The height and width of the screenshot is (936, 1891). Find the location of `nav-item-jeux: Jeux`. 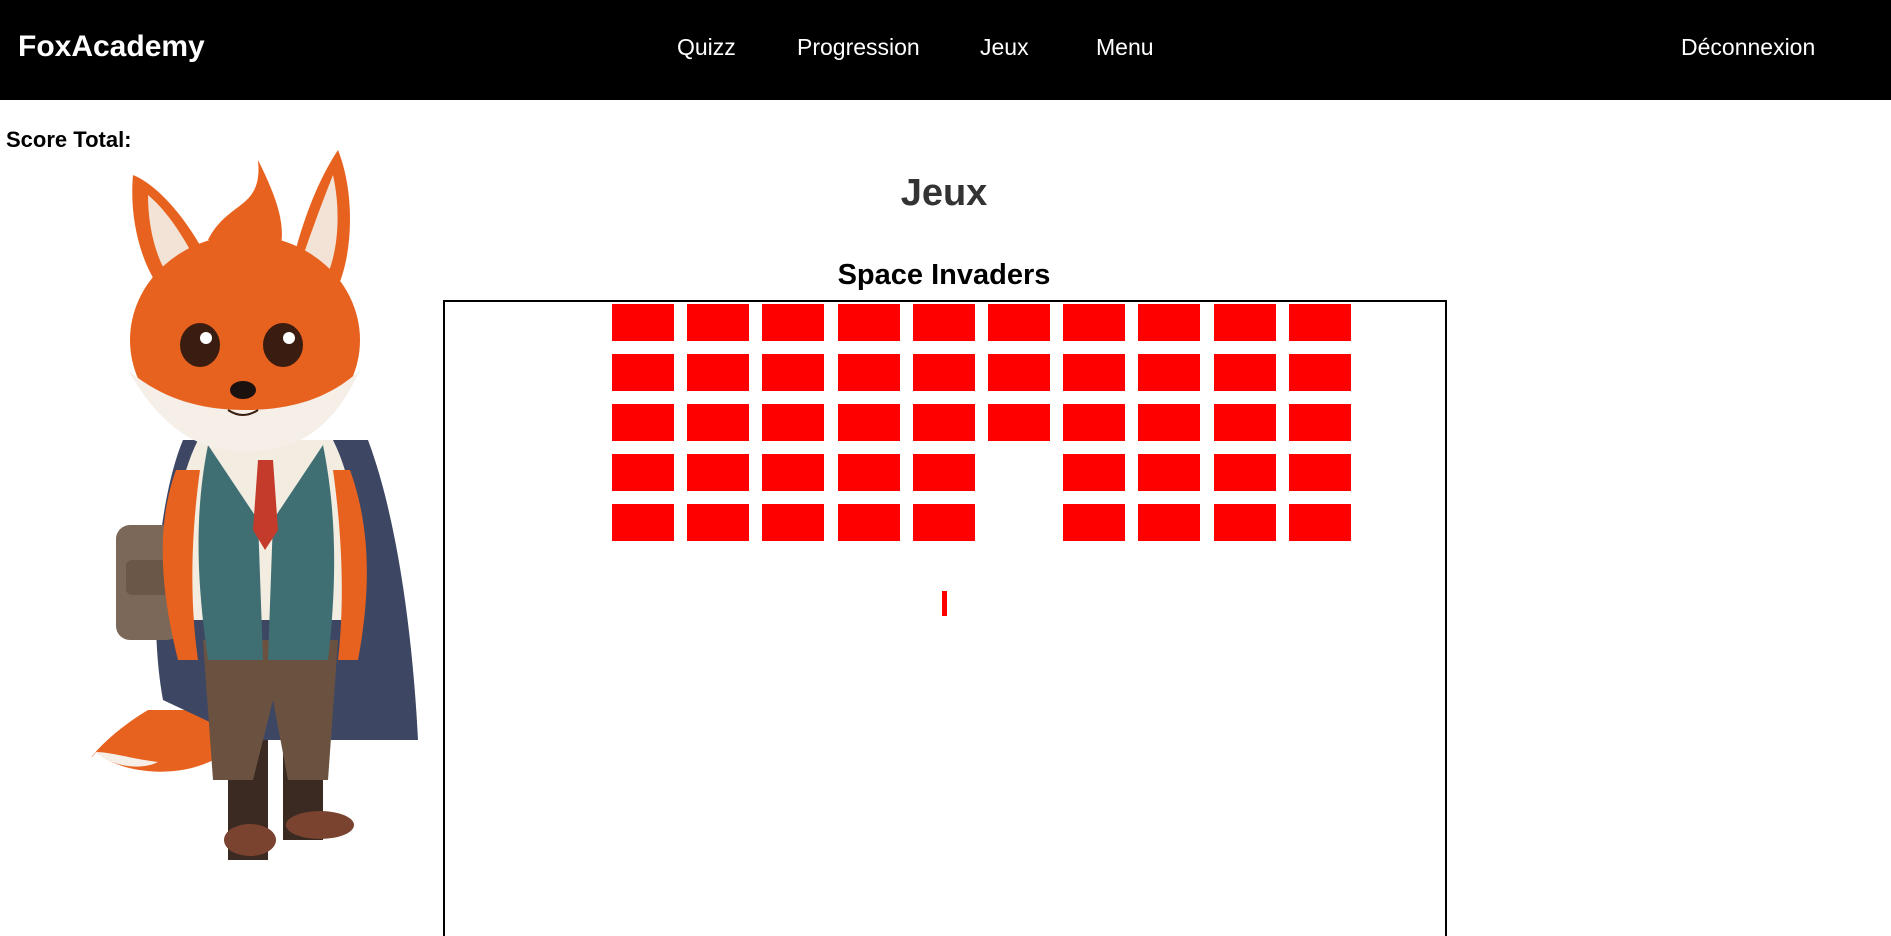

nav-item-jeux: Jeux is located at coordinates (1004, 47).